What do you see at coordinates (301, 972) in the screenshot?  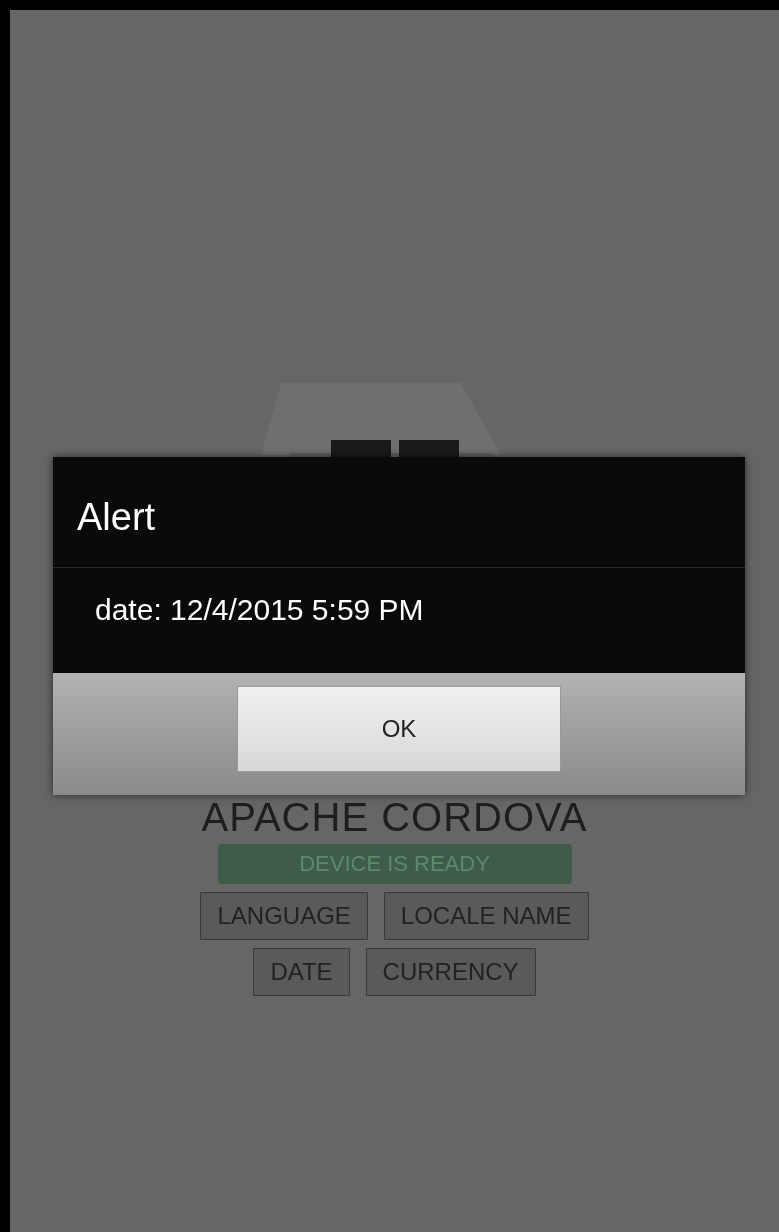 I see `action-button: DATE` at bounding box center [301, 972].